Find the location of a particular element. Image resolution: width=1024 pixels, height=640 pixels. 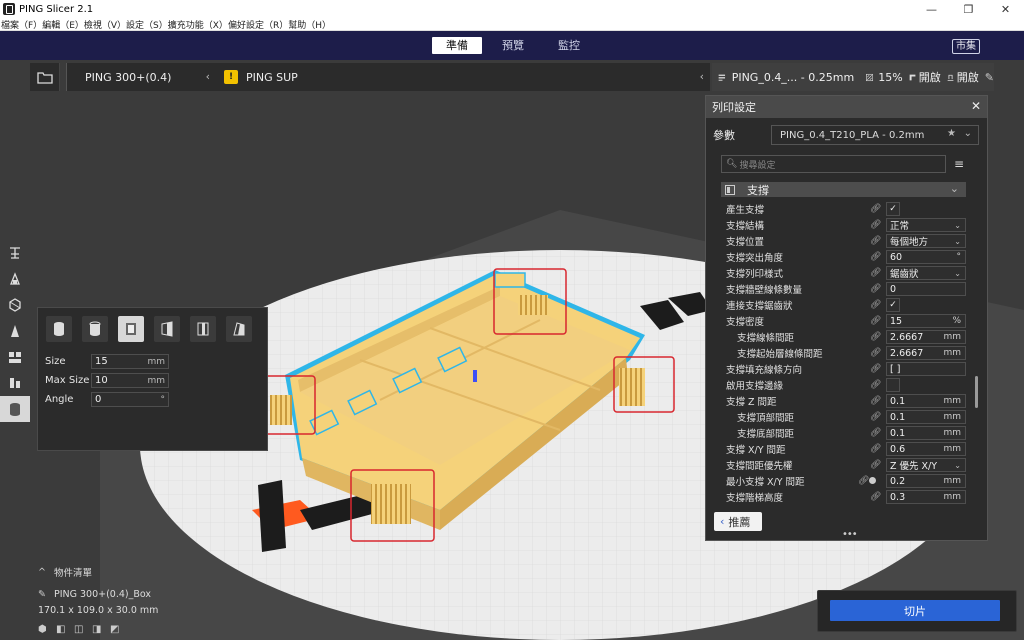

wedge-shape-button is located at coordinates (167, 329).